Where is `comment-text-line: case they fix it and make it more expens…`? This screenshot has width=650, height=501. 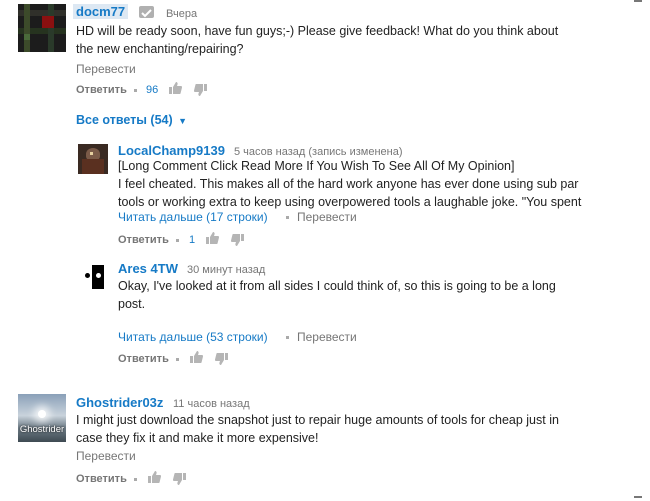 comment-text-line: case they fix it and make it more expens… is located at coordinates (197, 438).